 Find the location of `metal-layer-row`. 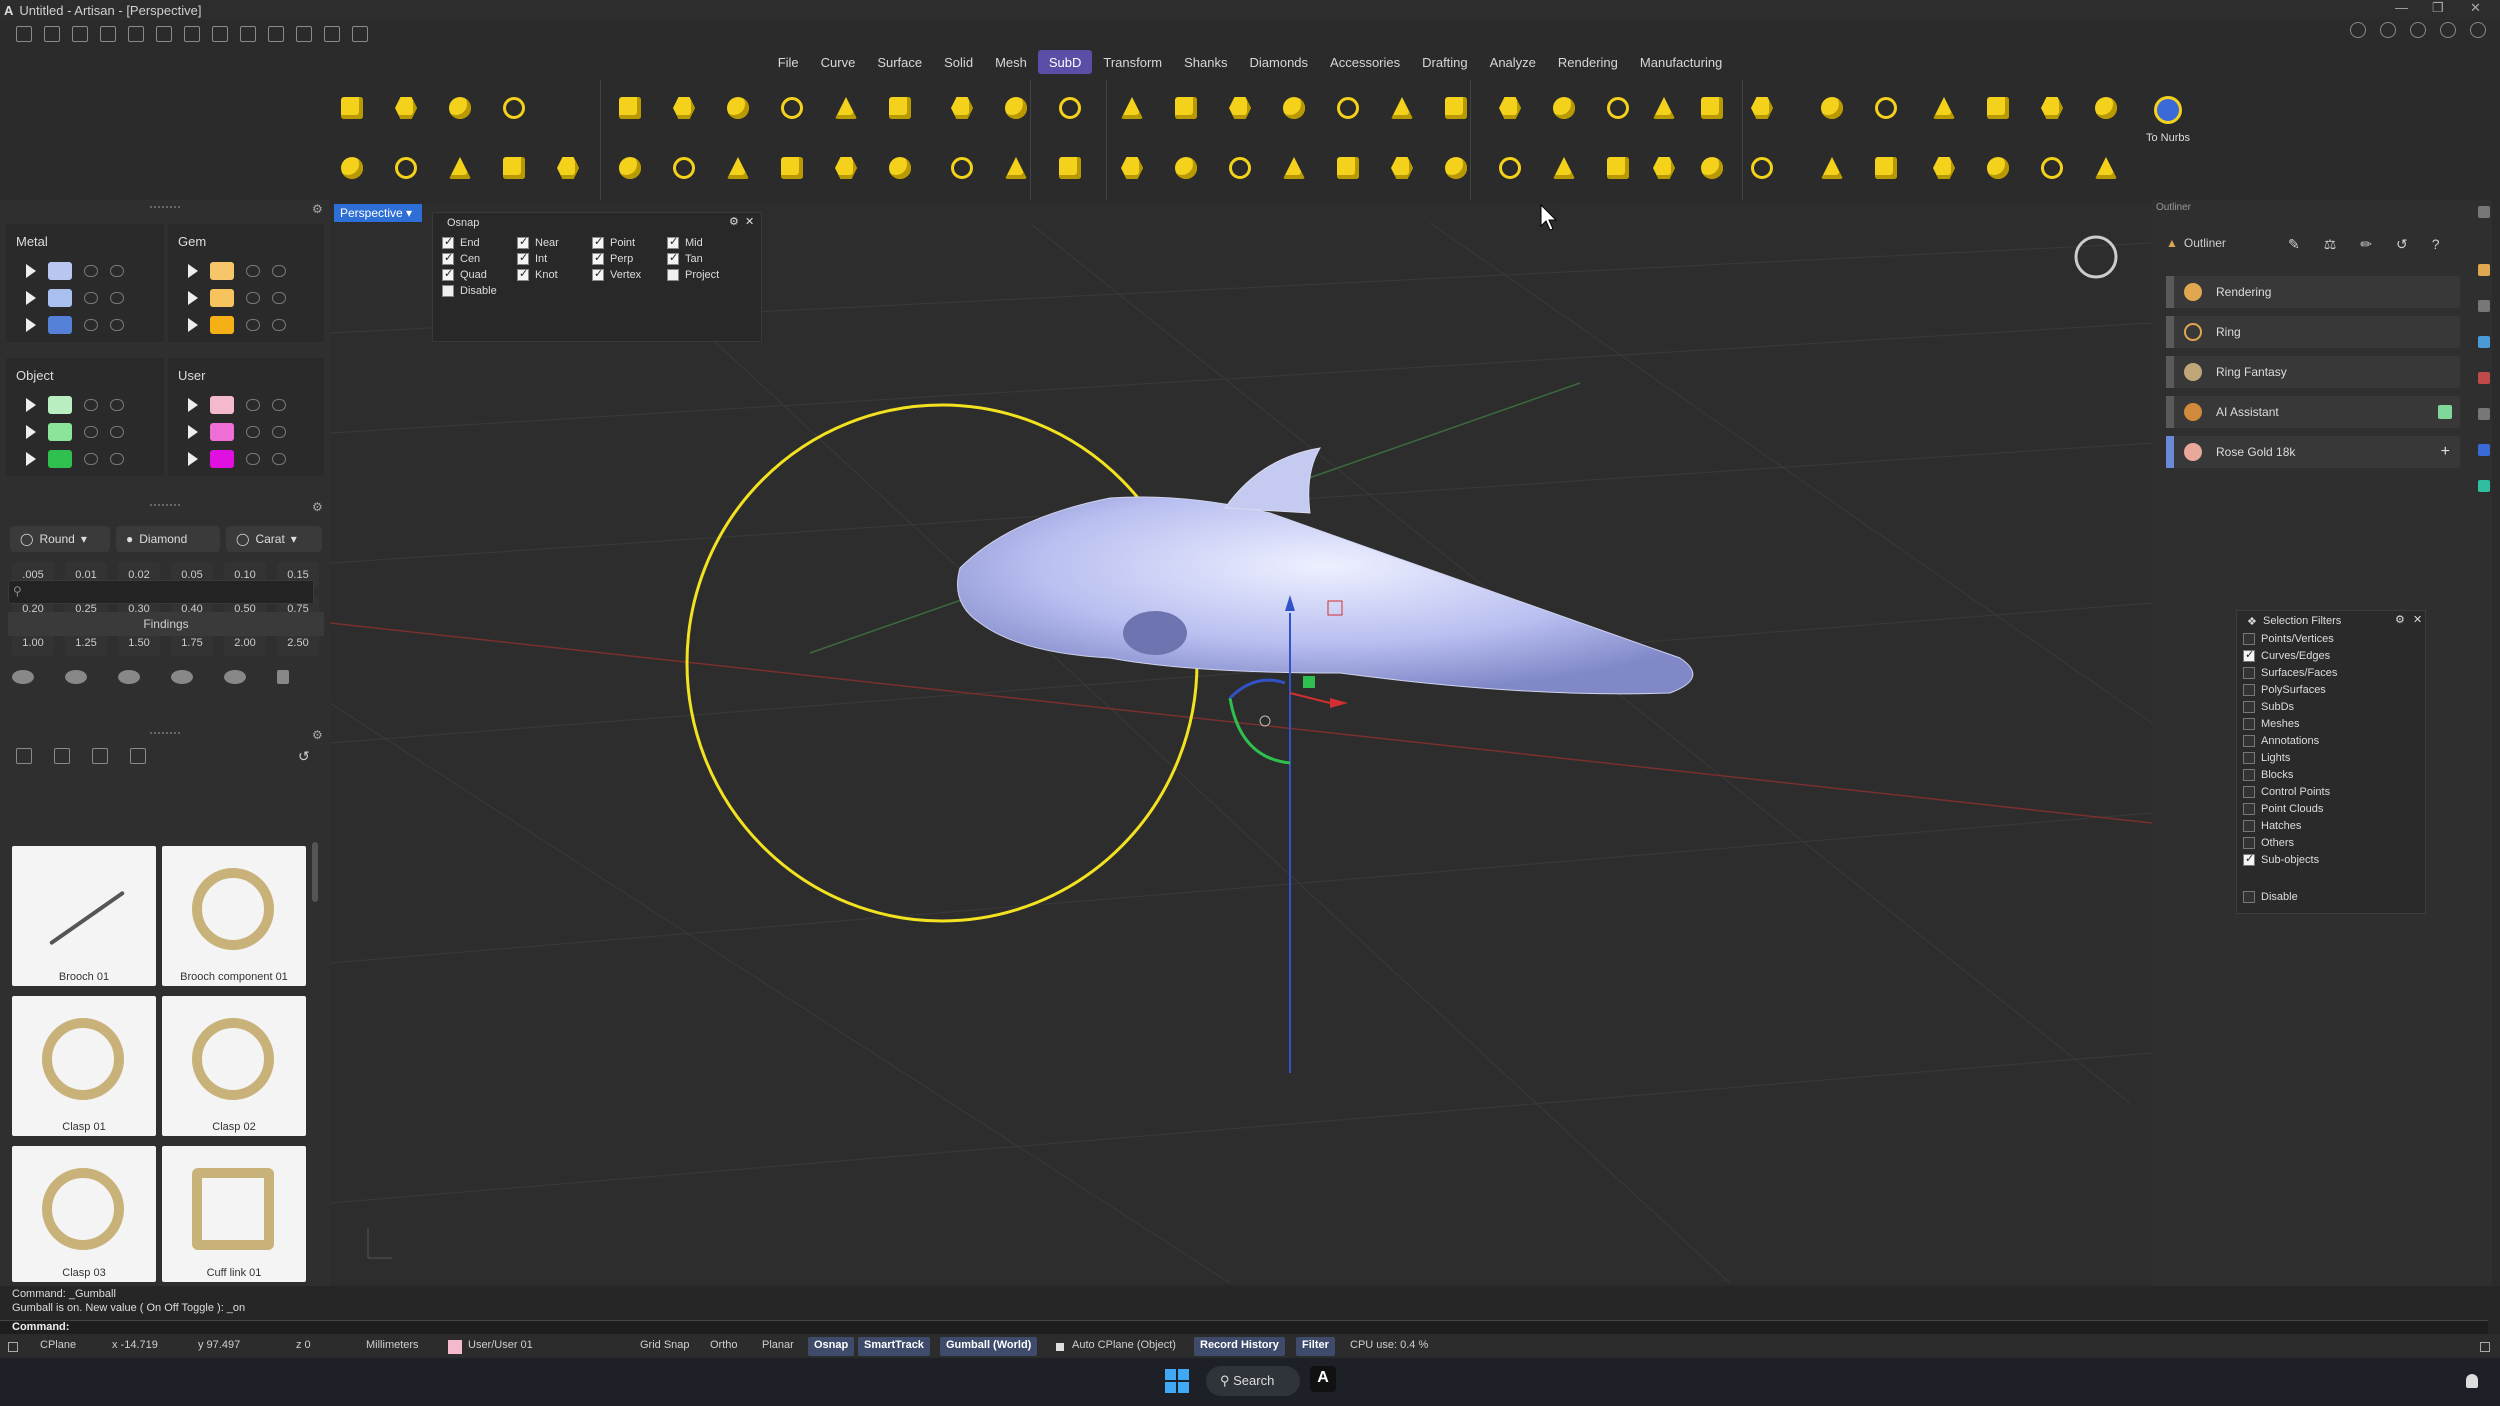

metal-layer-row is located at coordinates (75, 271).